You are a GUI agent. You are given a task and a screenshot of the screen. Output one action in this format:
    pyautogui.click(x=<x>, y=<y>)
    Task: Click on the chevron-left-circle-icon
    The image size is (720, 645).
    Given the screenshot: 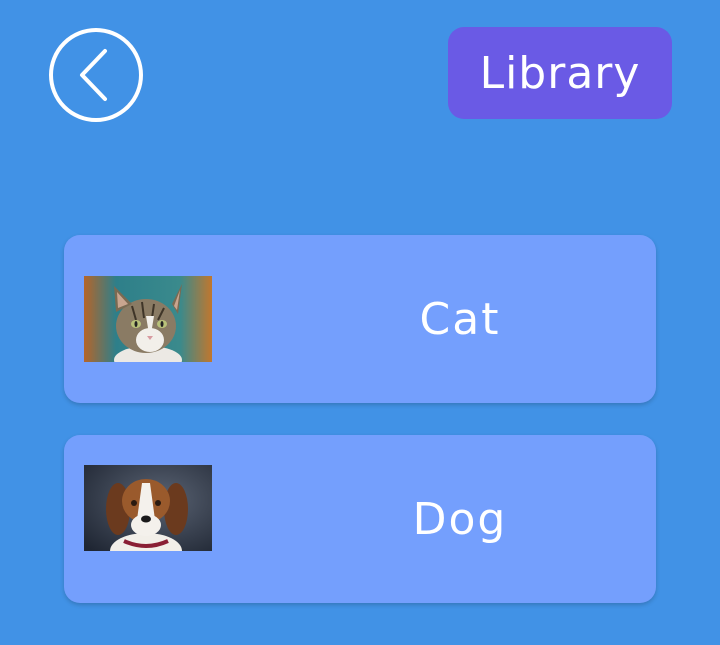 What is the action you would take?
    pyautogui.click(x=96, y=75)
    